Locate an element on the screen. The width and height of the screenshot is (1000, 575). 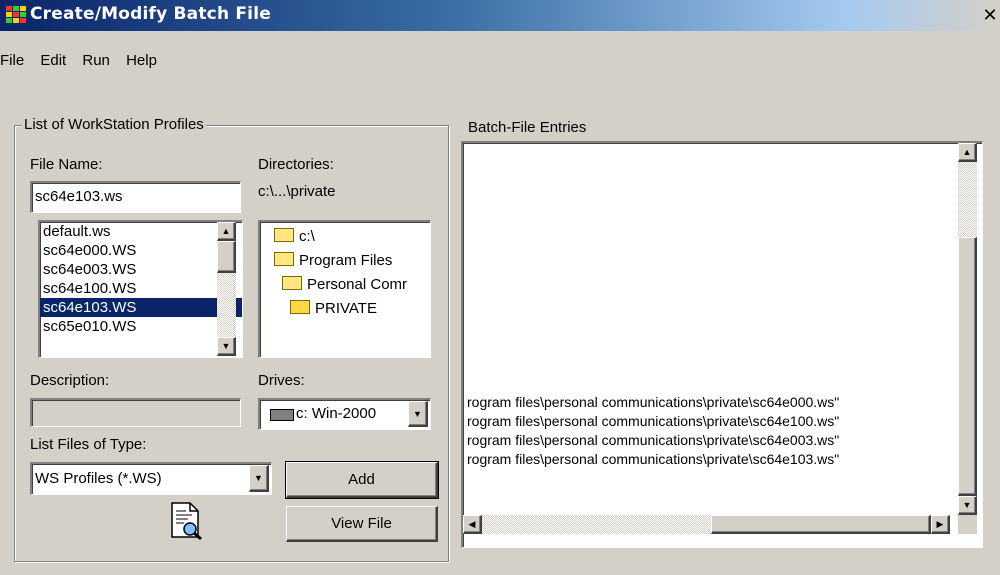
menu-run: Run is located at coordinates (99, 60).